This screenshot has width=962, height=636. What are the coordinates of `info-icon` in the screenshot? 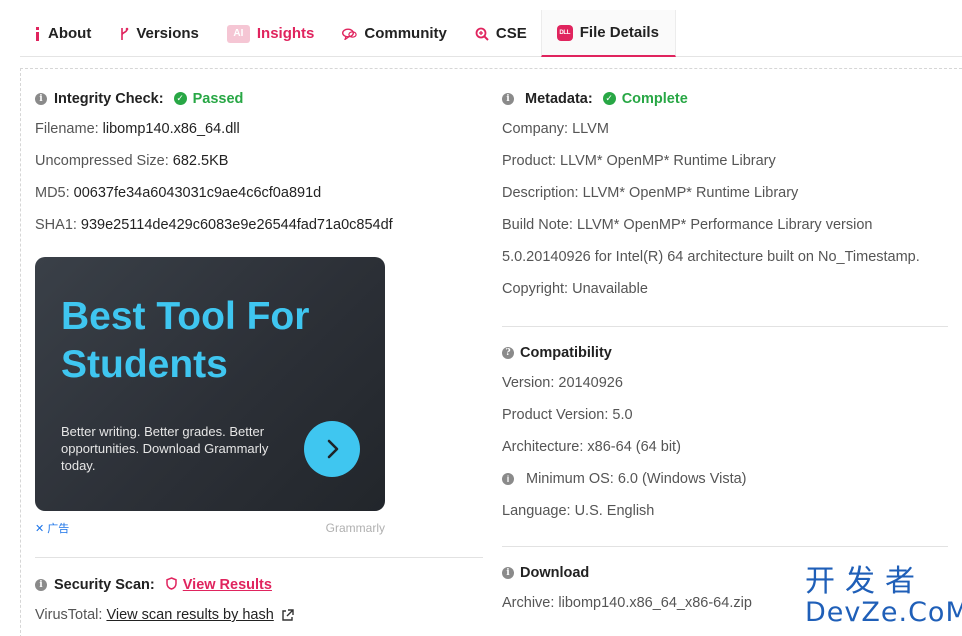 It's located at (37, 33).